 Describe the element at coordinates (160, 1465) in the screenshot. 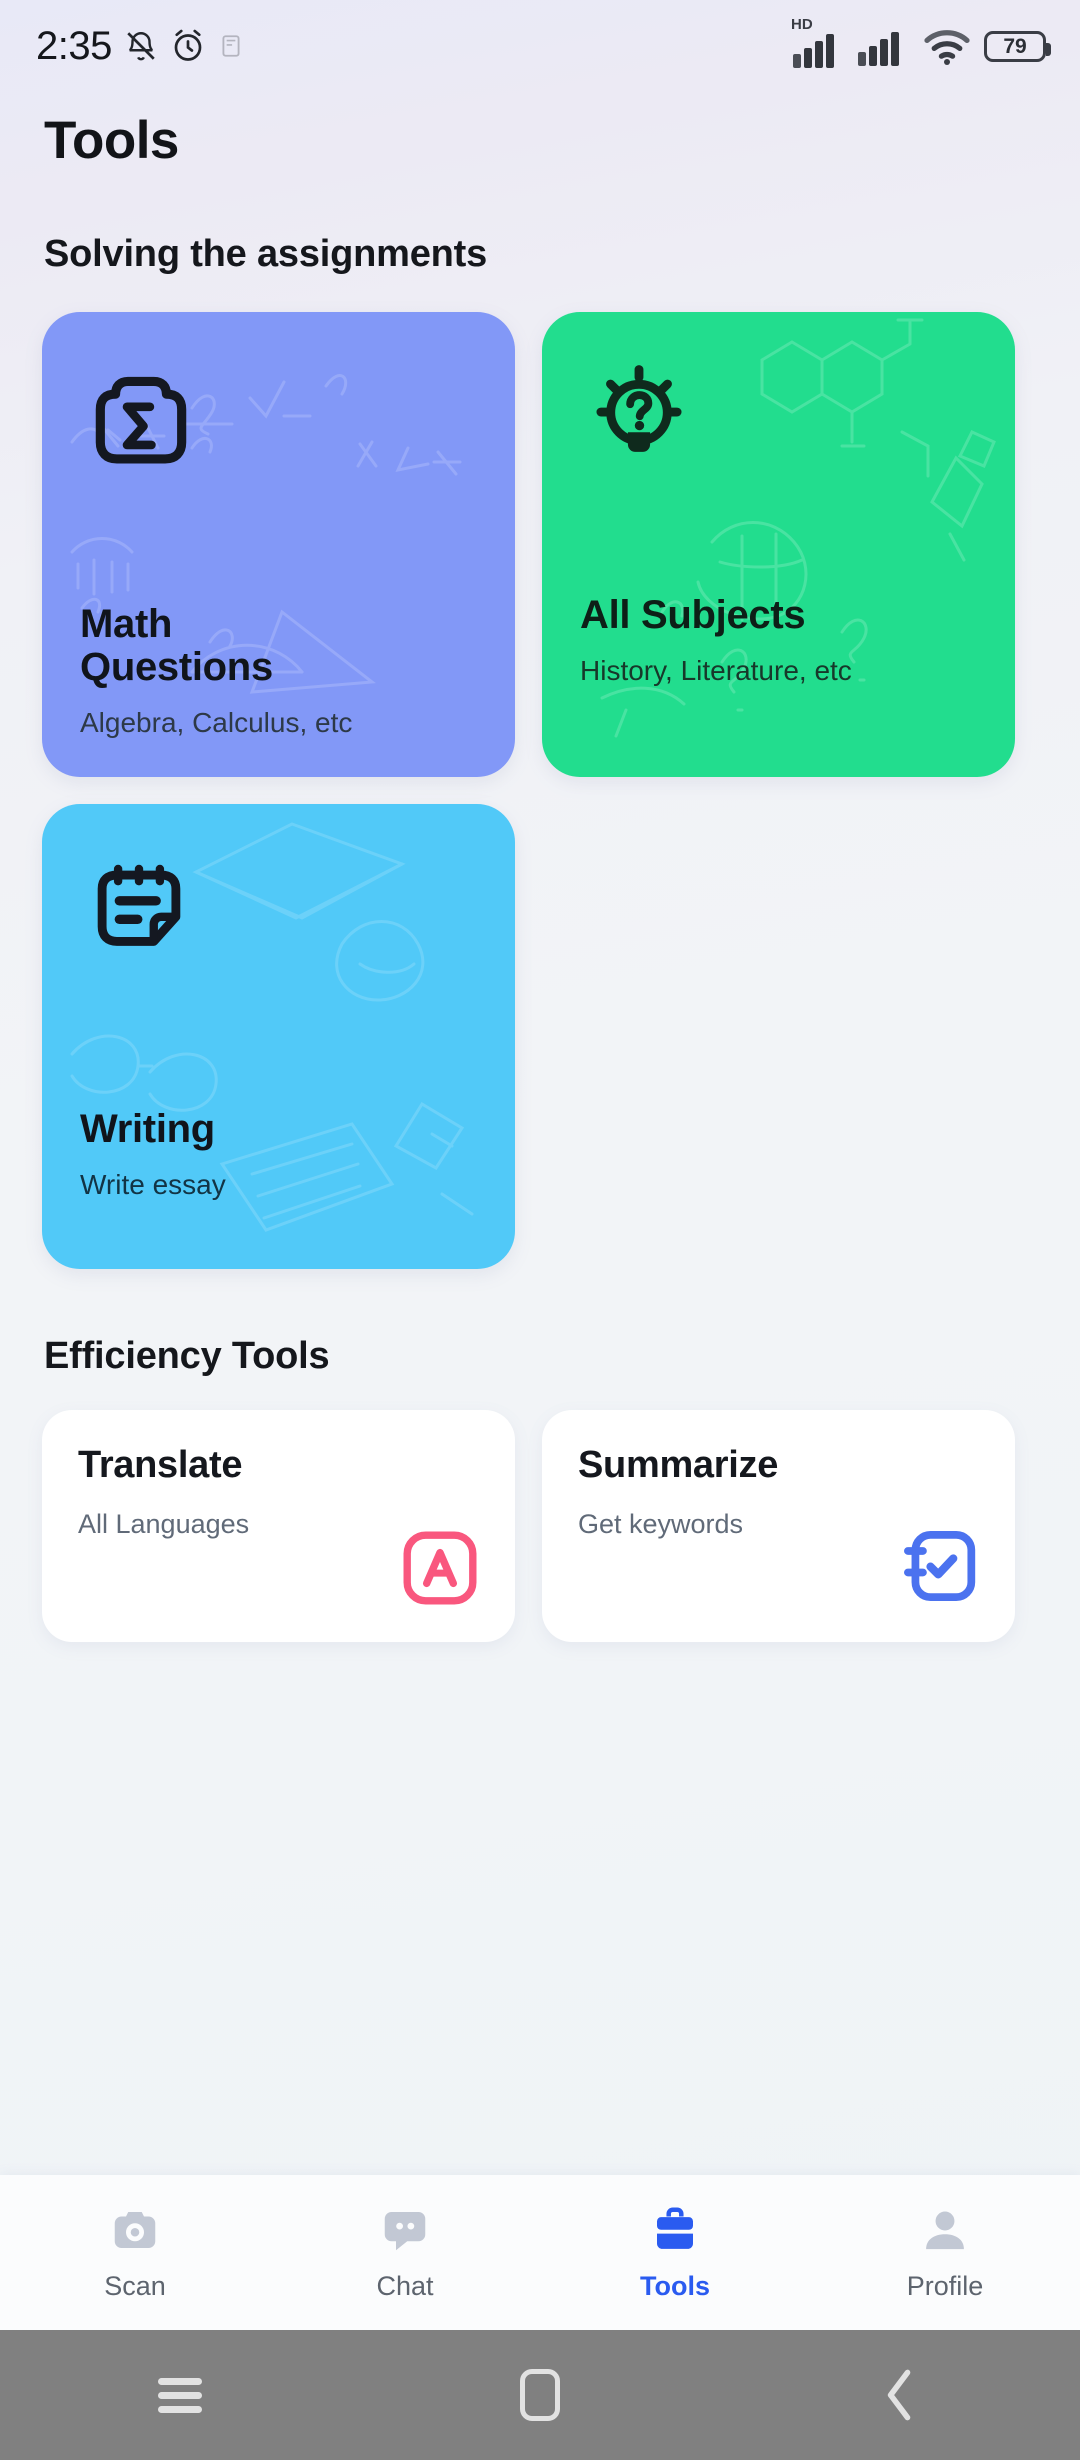

I see `translate-card-title: Translate` at that location.